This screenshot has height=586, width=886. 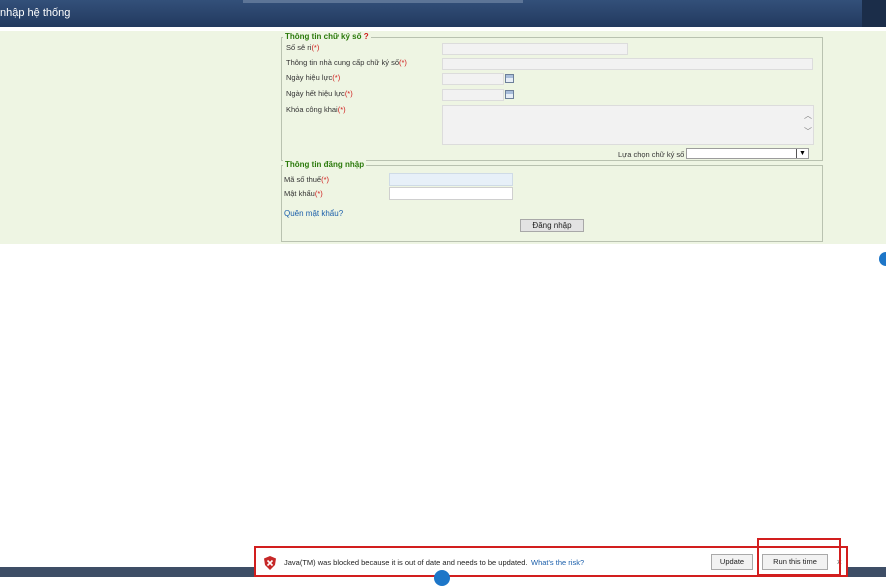 What do you see at coordinates (552, 225) in the screenshot?
I see `login-button: Đăng nhập` at bounding box center [552, 225].